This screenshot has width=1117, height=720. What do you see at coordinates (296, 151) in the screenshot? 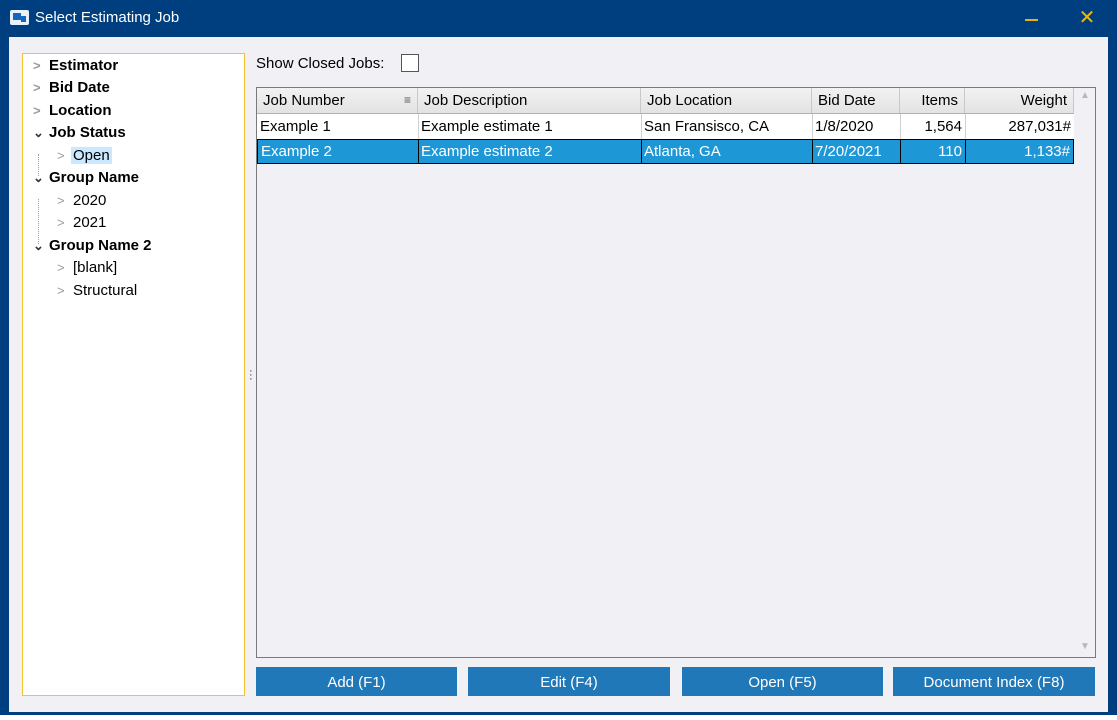
I see `cell-job-number: Example 2` at bounding box center [296, 151].